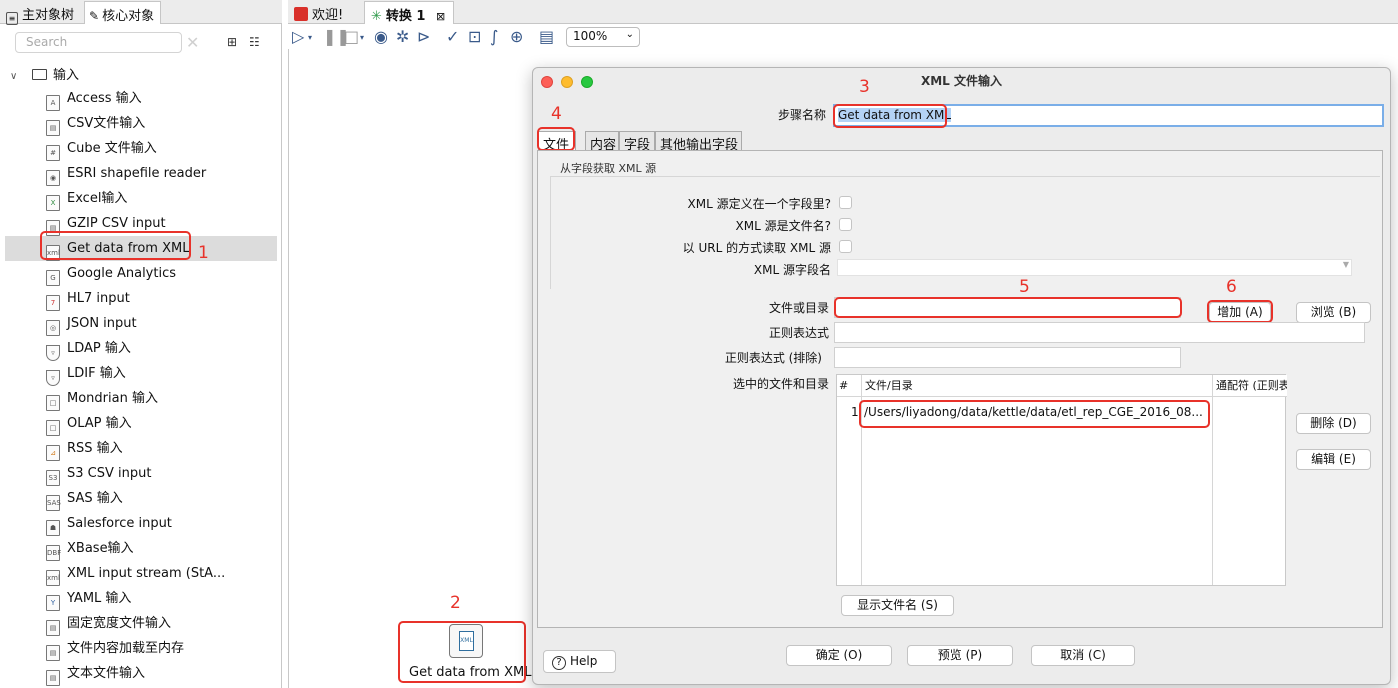  What do you see at coordinates (579, 661) in the screenshot?
I see `help-button: ? Help` at bounding box center [579, 661].